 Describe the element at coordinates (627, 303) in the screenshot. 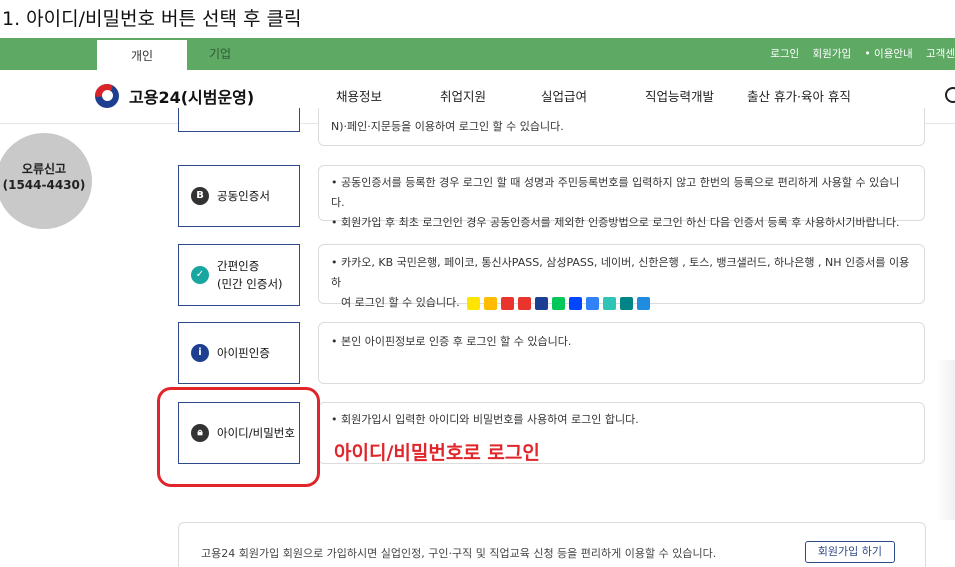

I see `hana-icon` at that location.